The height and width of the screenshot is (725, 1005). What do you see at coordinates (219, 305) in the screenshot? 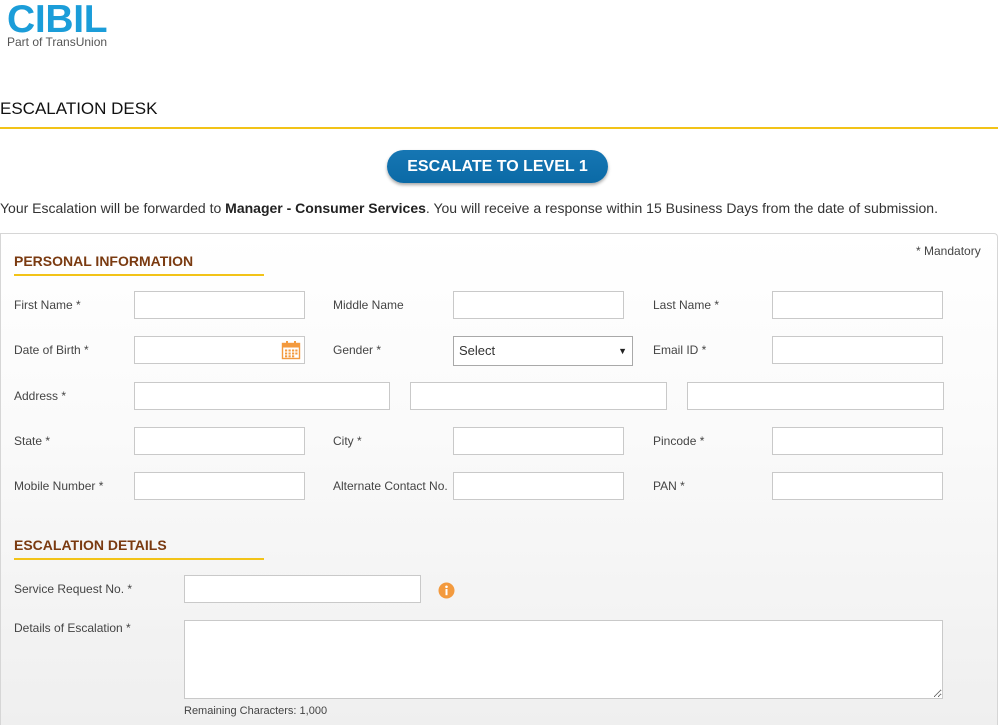
I see `first-name-input` at bounding box center [219, 305].